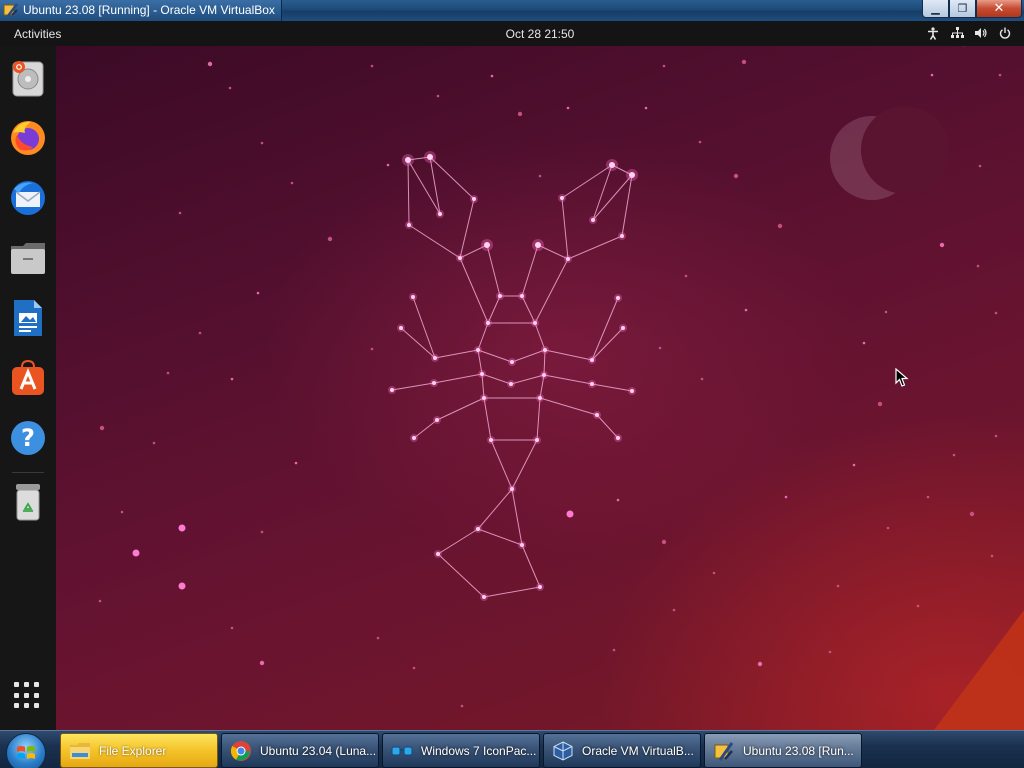 The image size is (1024, 768). I want to click on close-icon: ✕, so click(999, 8).